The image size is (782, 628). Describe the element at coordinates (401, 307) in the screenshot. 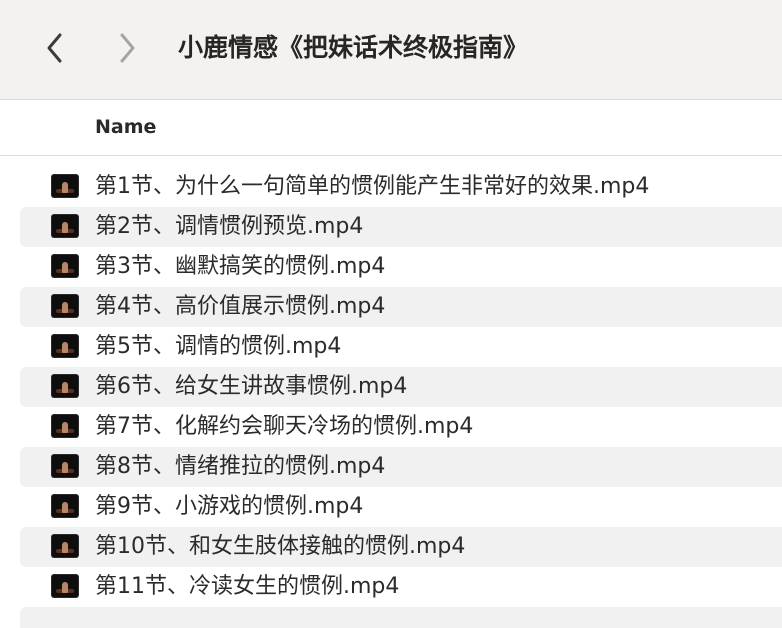

I see `file-row: 第4节、高价值展示惯例.mp4` at that location.